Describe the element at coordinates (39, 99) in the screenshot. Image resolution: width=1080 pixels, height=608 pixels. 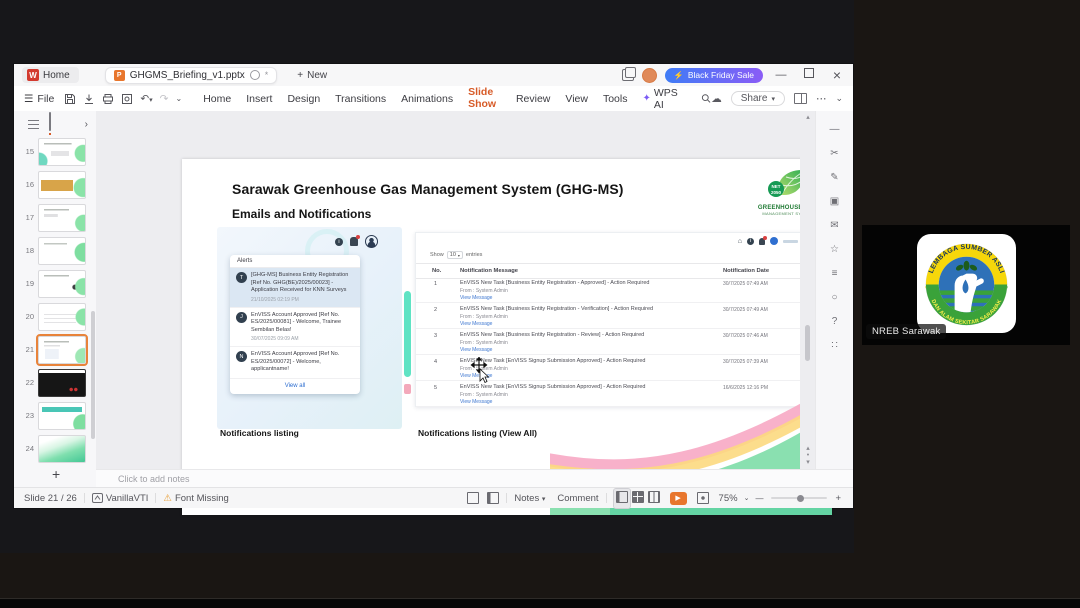
I see `file-menu: ☰ File` at that location.